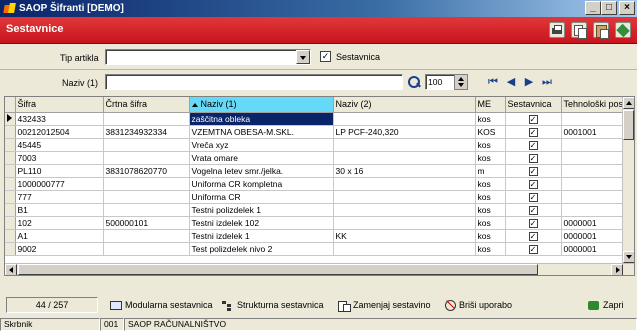 This screenshot has width=637, height=331. I want to click on table-cell: 3831234932334, so click(146, 132).